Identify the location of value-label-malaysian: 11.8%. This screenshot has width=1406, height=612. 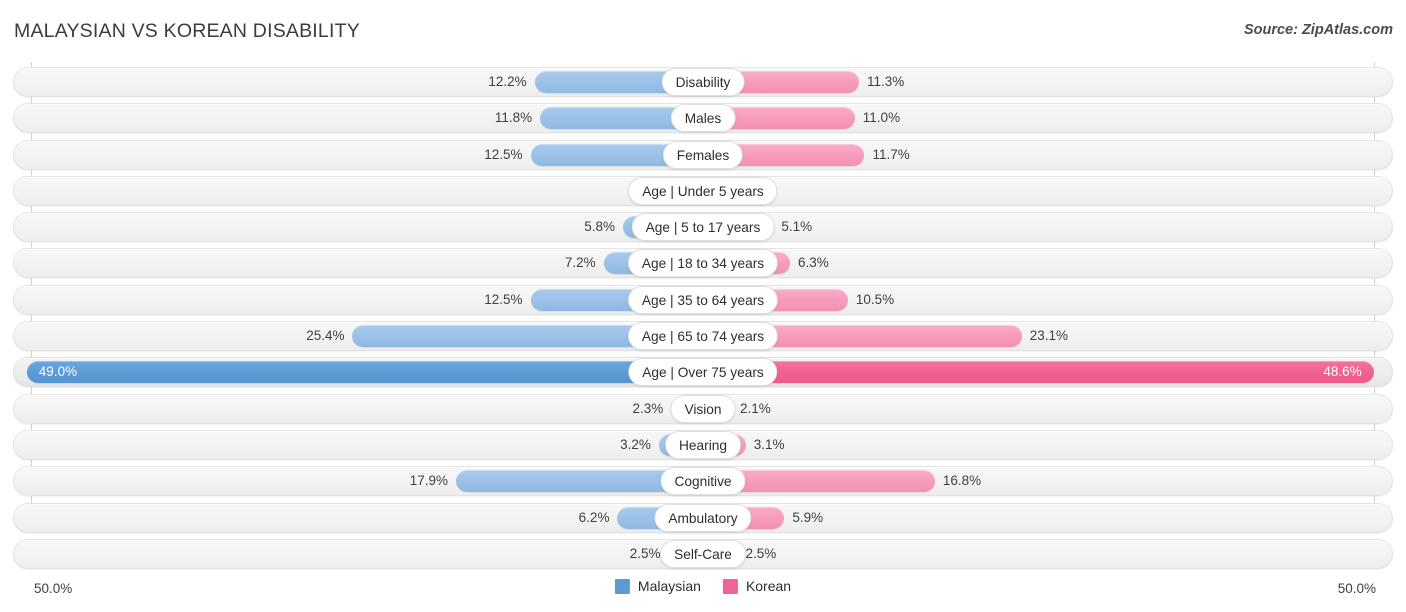
(513, 118).